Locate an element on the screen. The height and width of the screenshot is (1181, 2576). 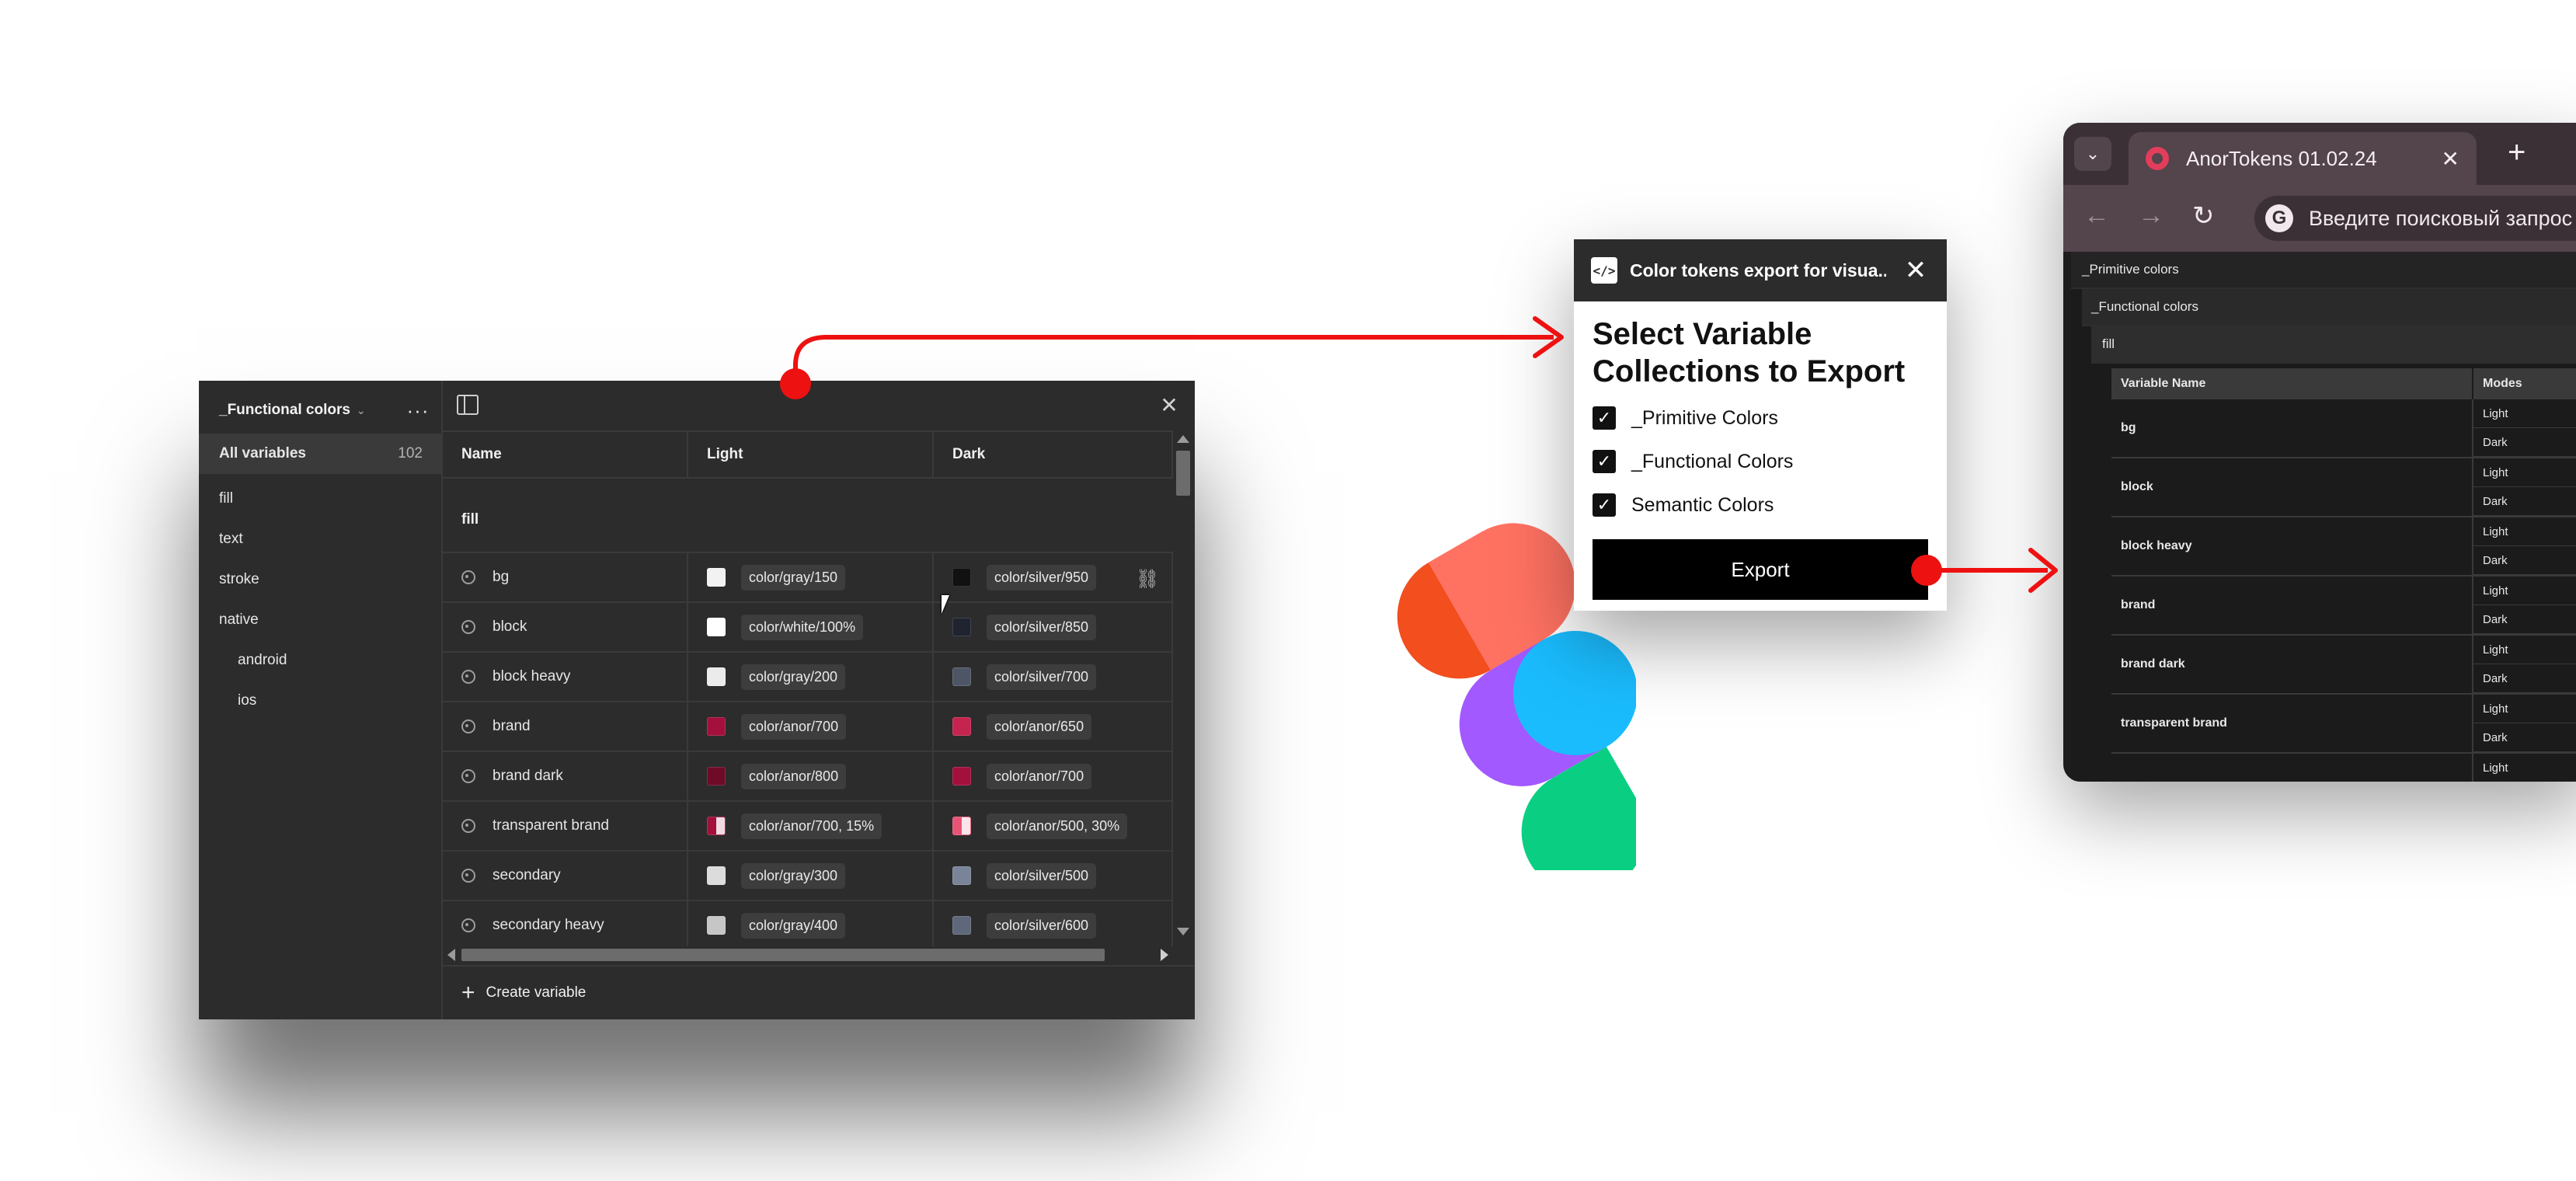
alias-chip: color/silver/850 is located at coordinates (1042, 627).